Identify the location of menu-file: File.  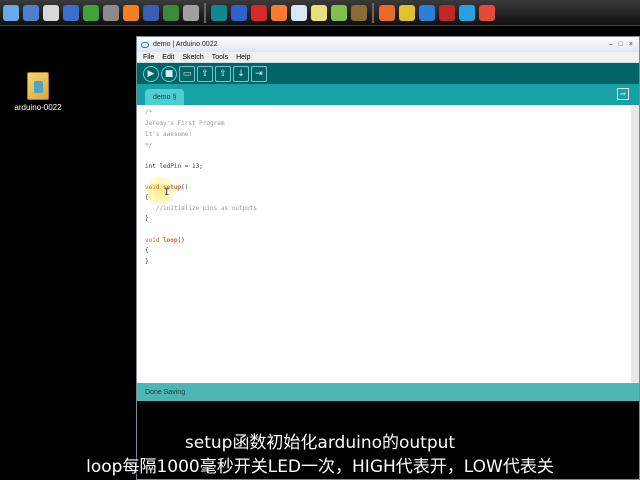
(148, 57).